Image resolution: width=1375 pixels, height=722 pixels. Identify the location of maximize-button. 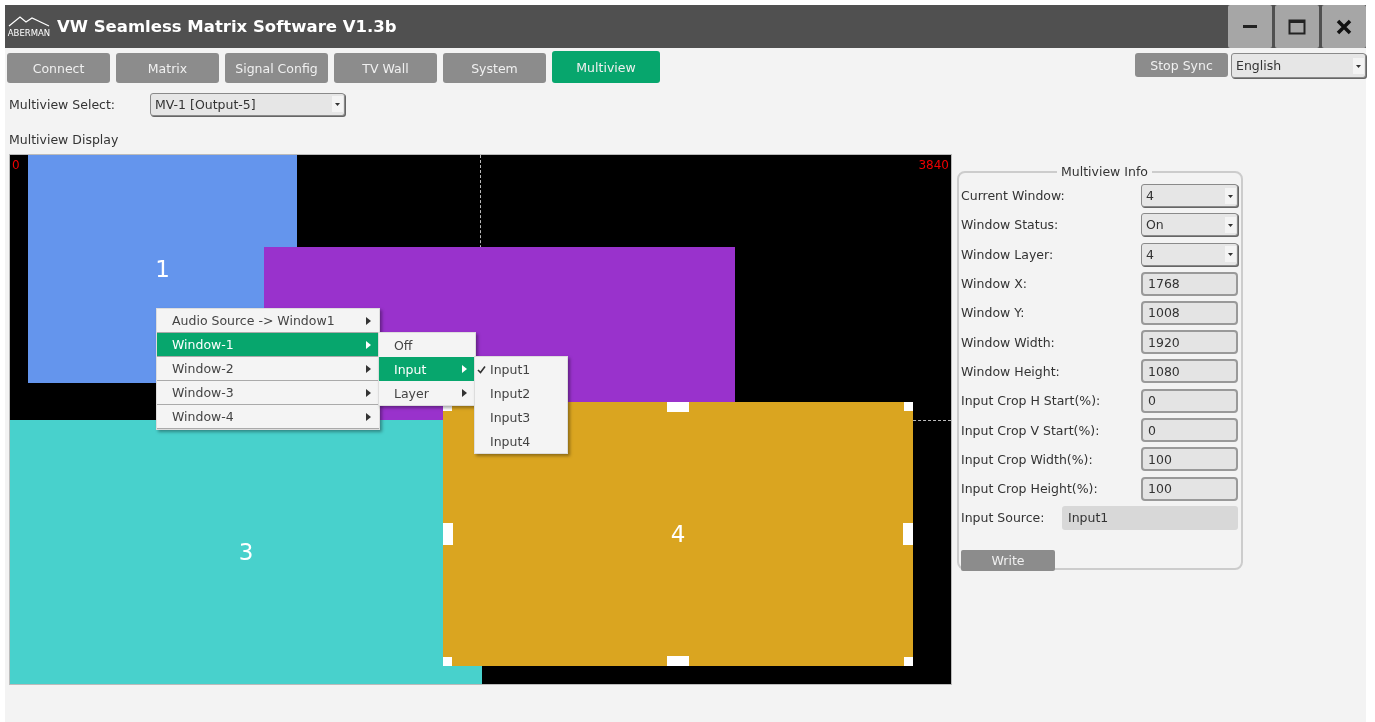
(1297, 26).